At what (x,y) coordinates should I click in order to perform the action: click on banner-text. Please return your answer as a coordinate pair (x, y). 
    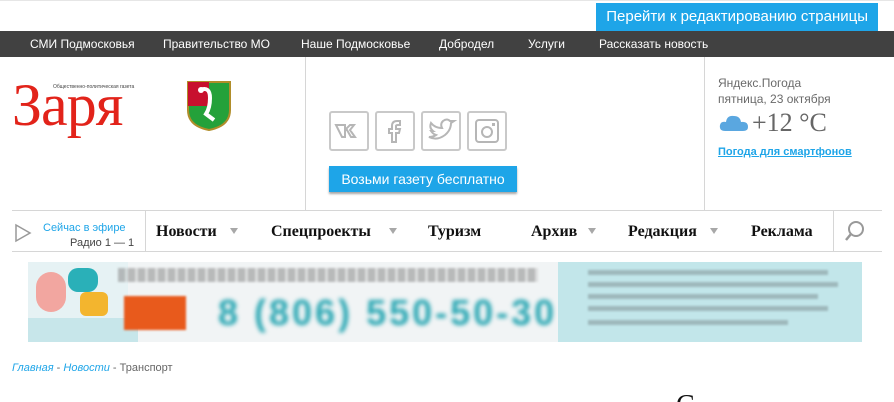
    Looking at the image, I should click on (328, 275).